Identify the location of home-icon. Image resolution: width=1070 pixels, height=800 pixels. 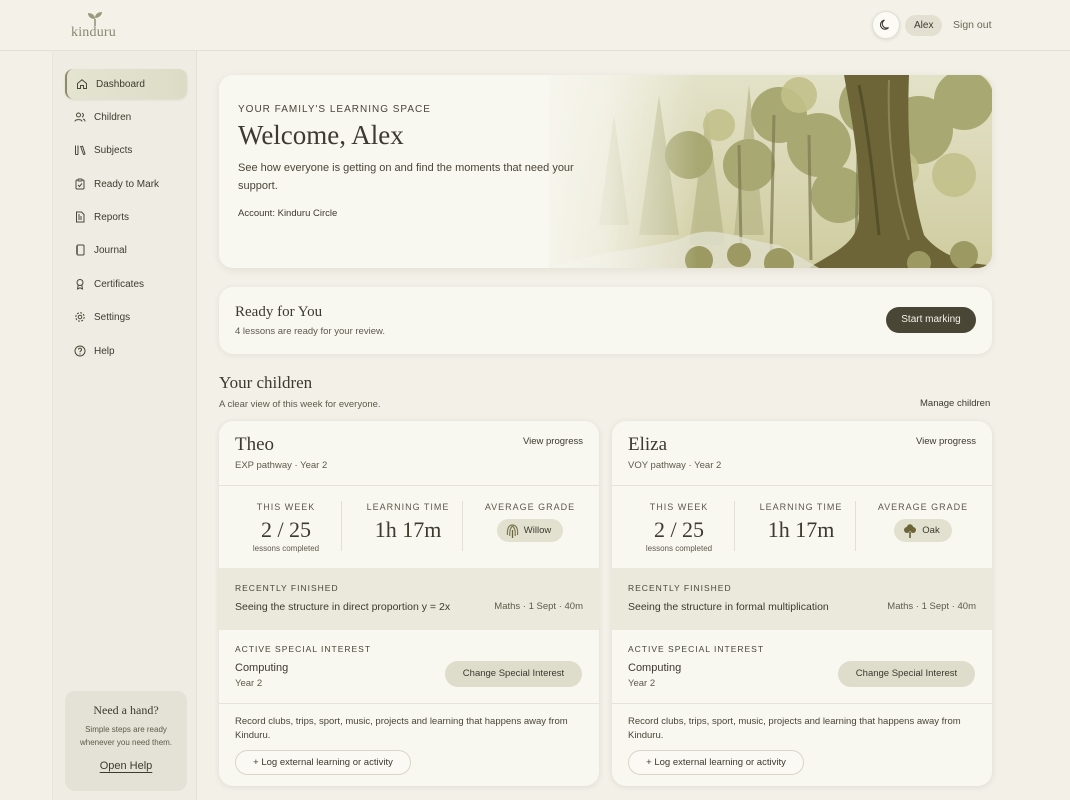
(82, 84).